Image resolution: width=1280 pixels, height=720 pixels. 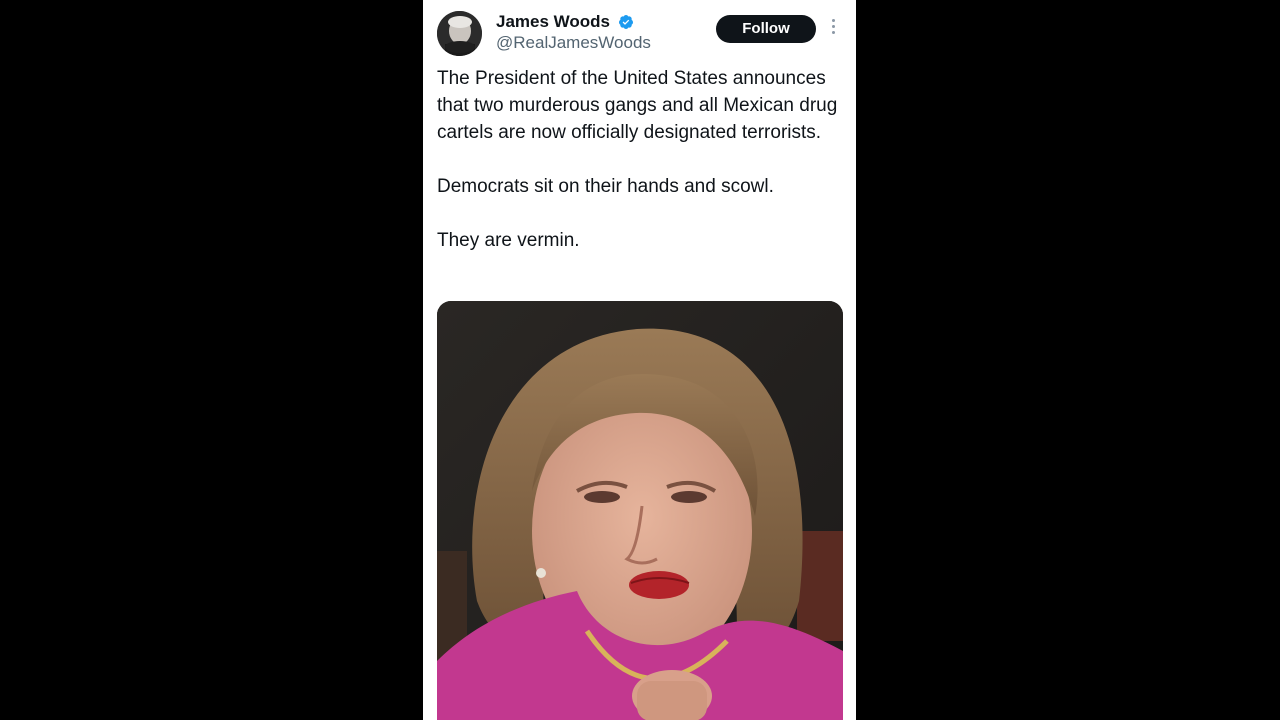 I want to click on author-handle: @RealJamesWoods, so click(x=573, y=43).